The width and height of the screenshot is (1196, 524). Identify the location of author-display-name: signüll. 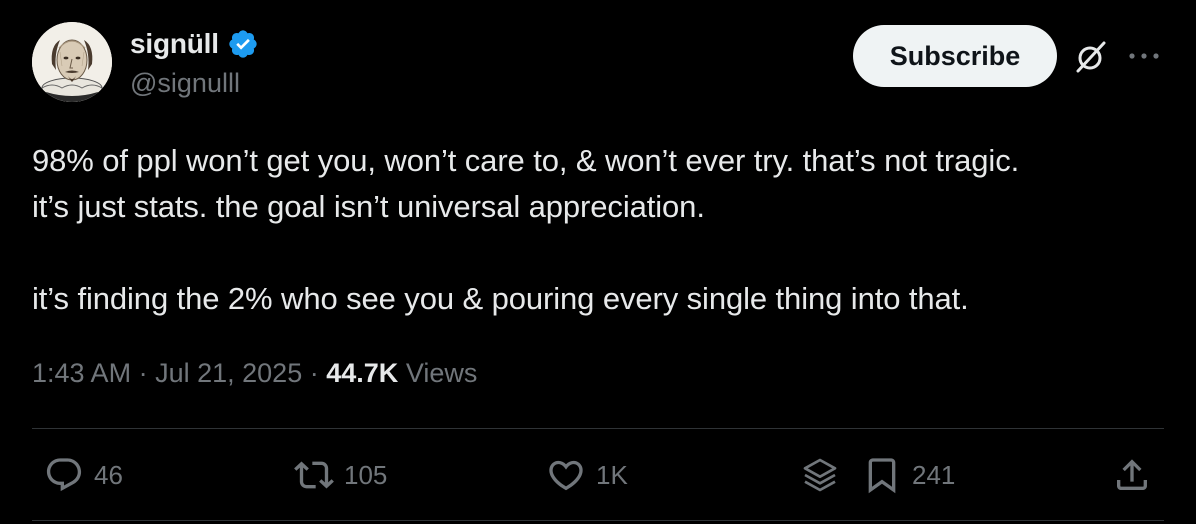
(174, 44).